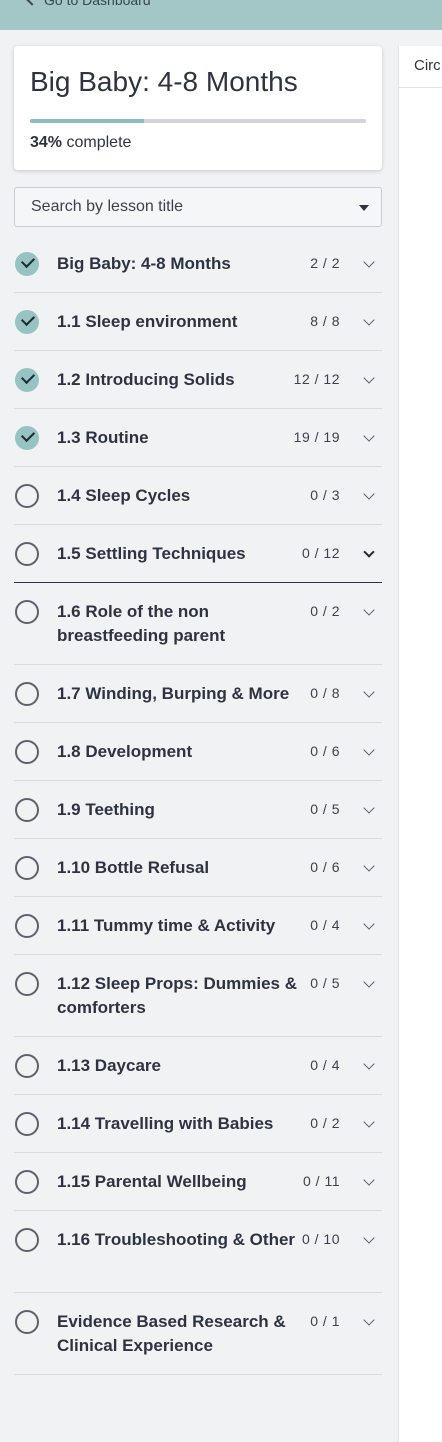  I want to click on lesson-count: 8 / 8, so click(325, 321).